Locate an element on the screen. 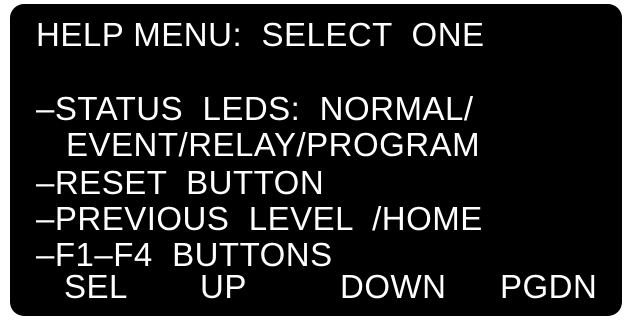 The width and height of the screenshot is (634, 324). menu-item-reset-button: –RESET BUTTON is located at coordinates (180, 182).